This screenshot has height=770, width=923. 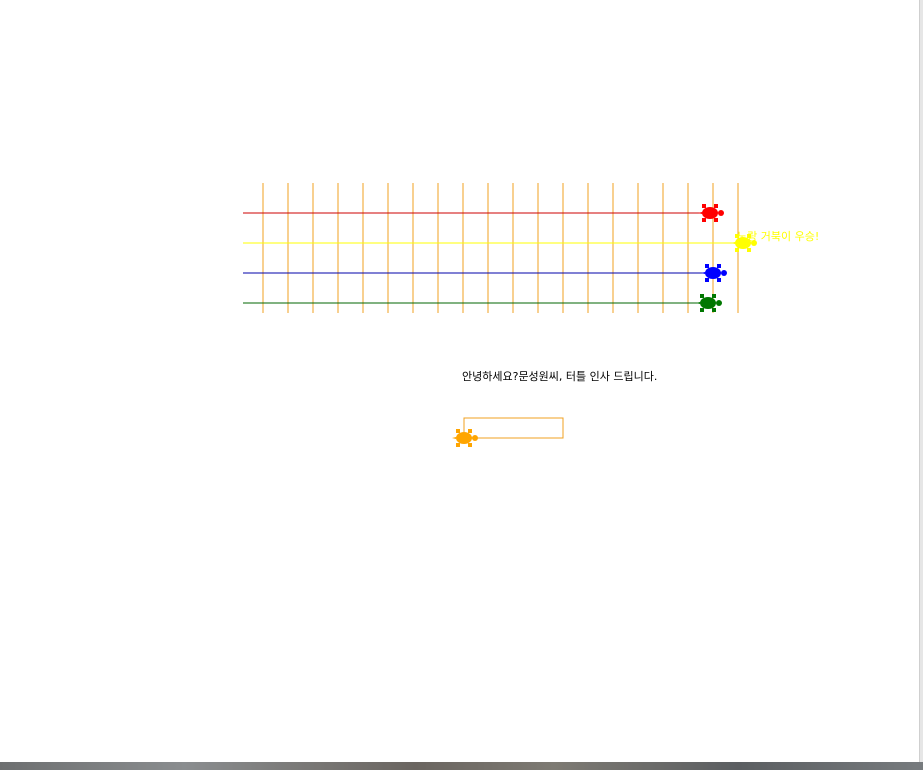 I want to click on turtle-blue, so click(x=714, y=273).